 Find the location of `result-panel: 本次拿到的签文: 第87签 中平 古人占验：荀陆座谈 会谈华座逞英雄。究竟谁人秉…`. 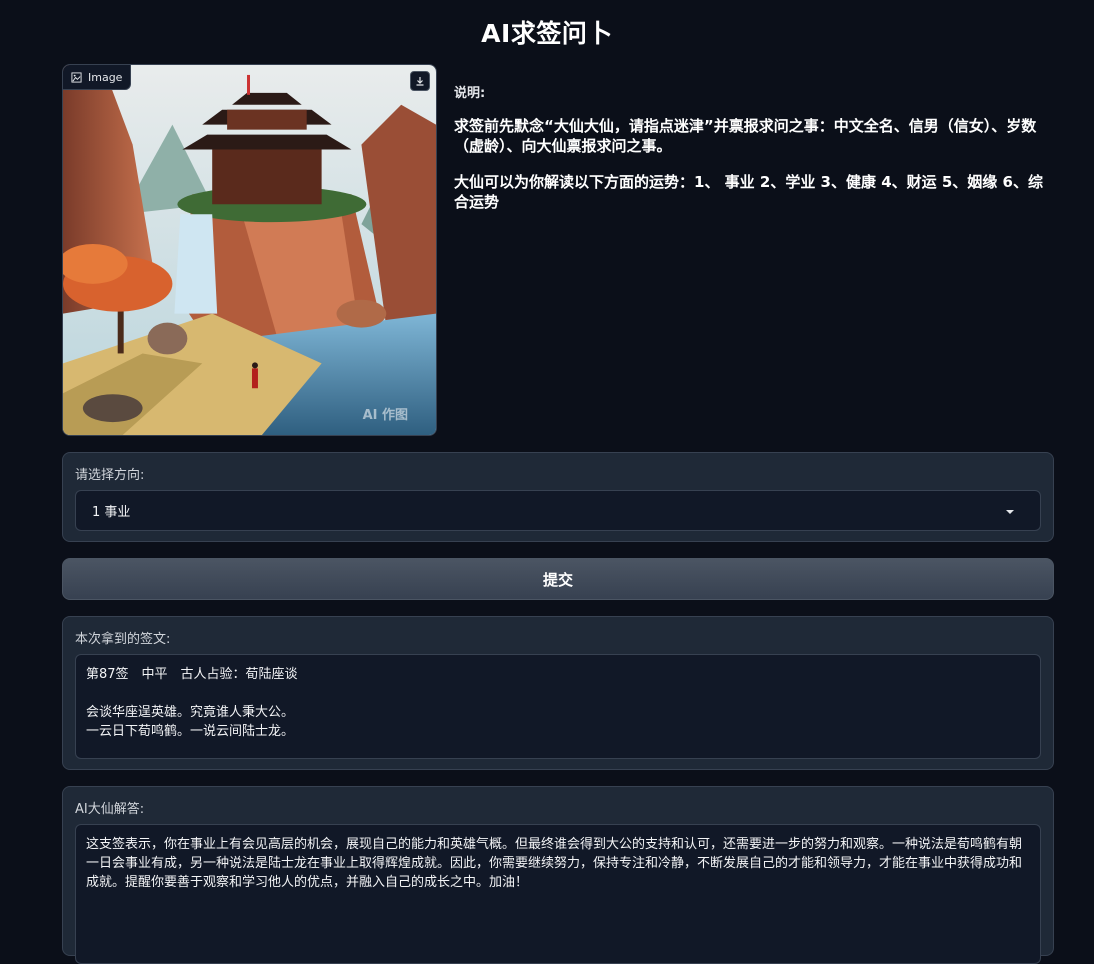

result-panel: 本次拿到的签文: 第87签 中平 古人占验：荀陆座谈 会谈华座逞英雄。究竟谁人秉… is located at coordinates (558, 693).